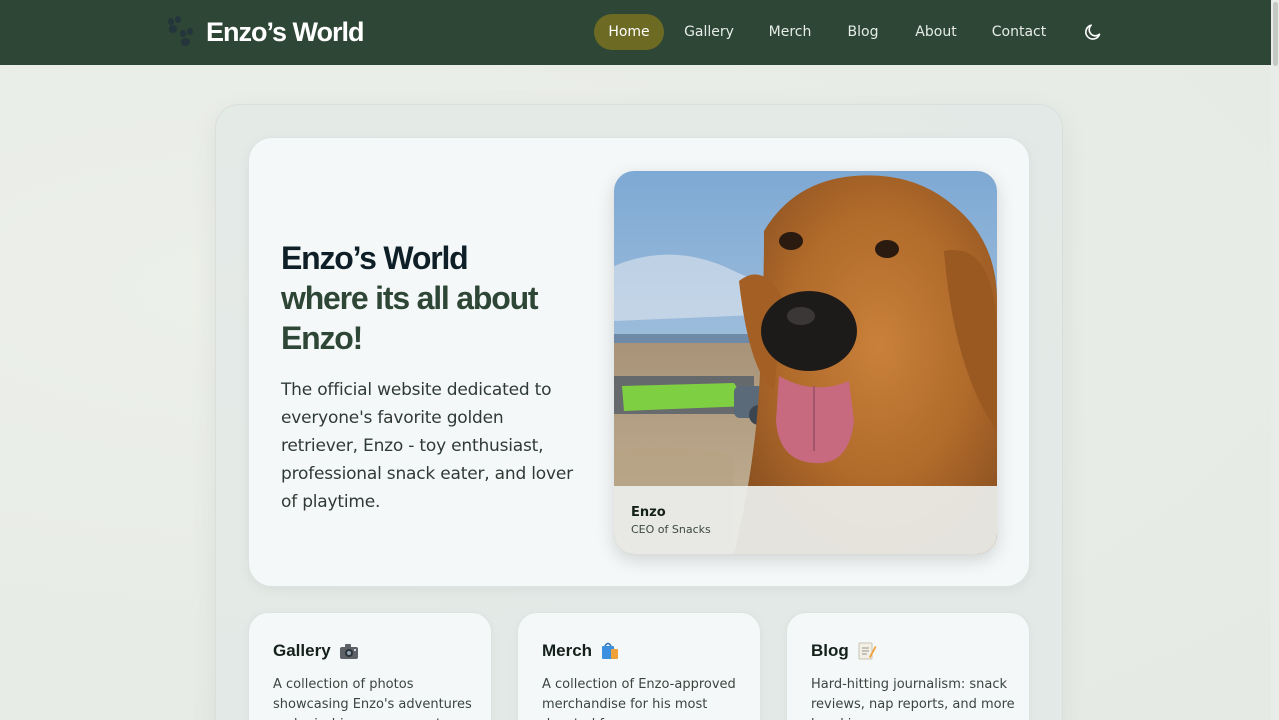 This screenshot has height=720, width=1279. Describe the element at coordinates (863, 32) in the screenshot. I see `nav-link-blog: Blog` at that location.